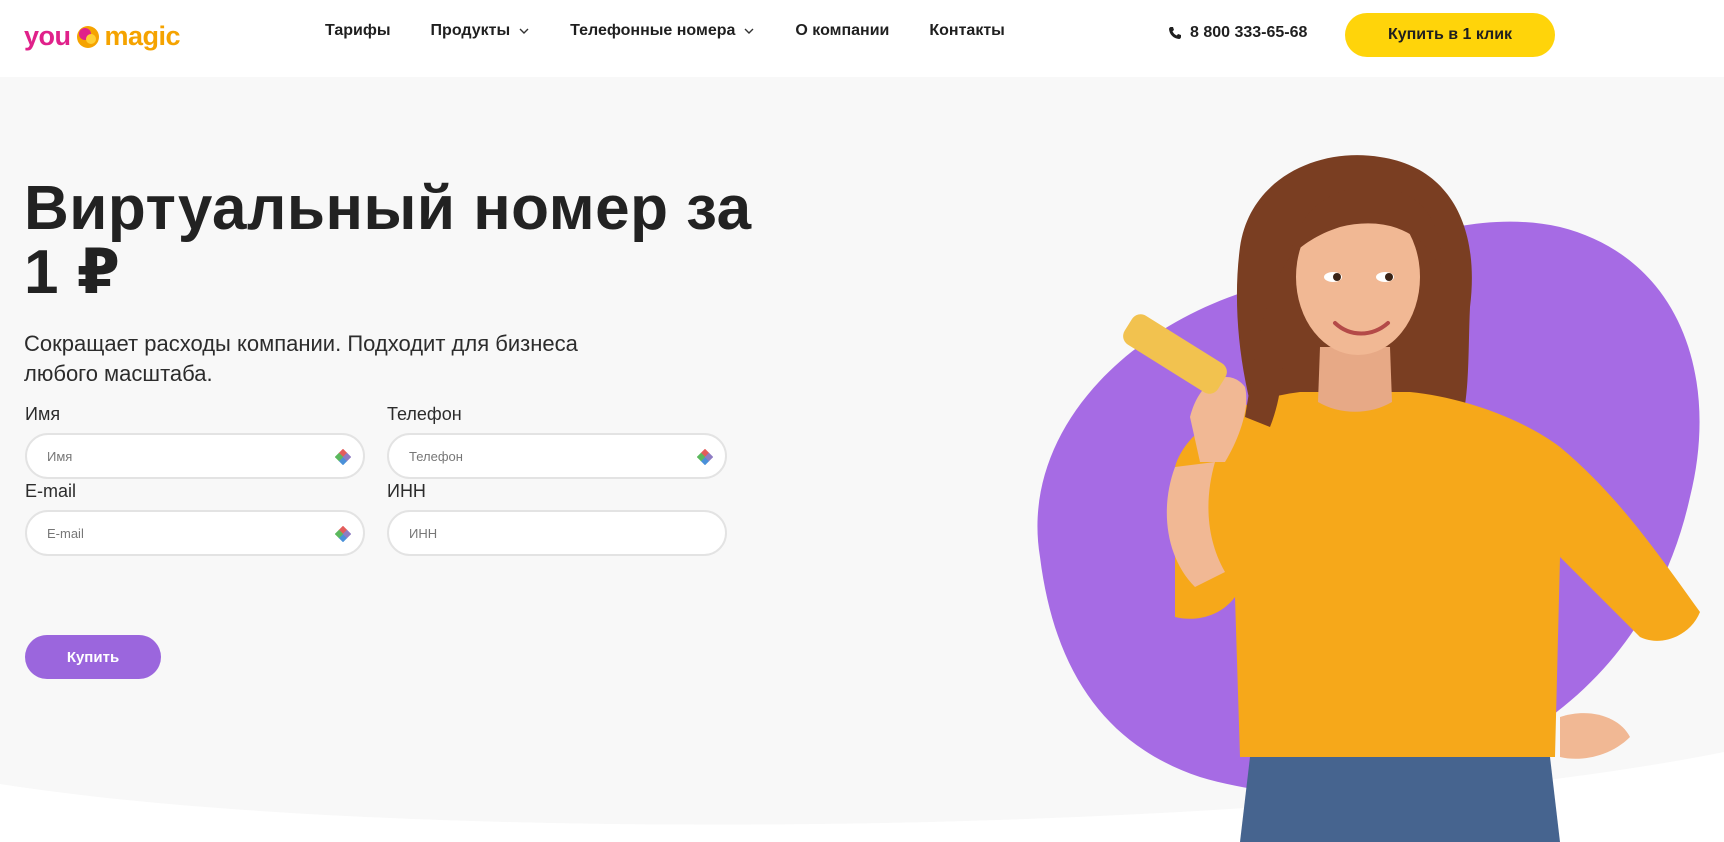 This screenshot has height=842, width=1724. What do you see at coordinates (653, 30) in the screenshot?
I see `nav-item-label: Телефонные номера` at bounding box center [653, 30].